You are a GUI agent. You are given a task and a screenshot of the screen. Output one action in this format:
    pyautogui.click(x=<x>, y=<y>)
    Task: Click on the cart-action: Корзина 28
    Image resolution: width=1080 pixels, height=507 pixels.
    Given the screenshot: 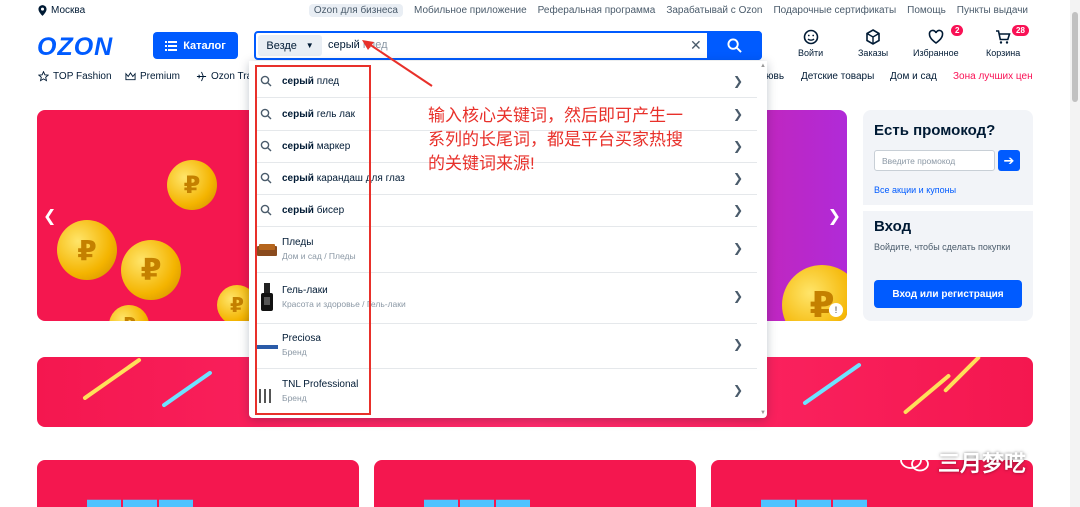 What is the action you would take?
    pyautogui.click(x=1007, y=41)
    